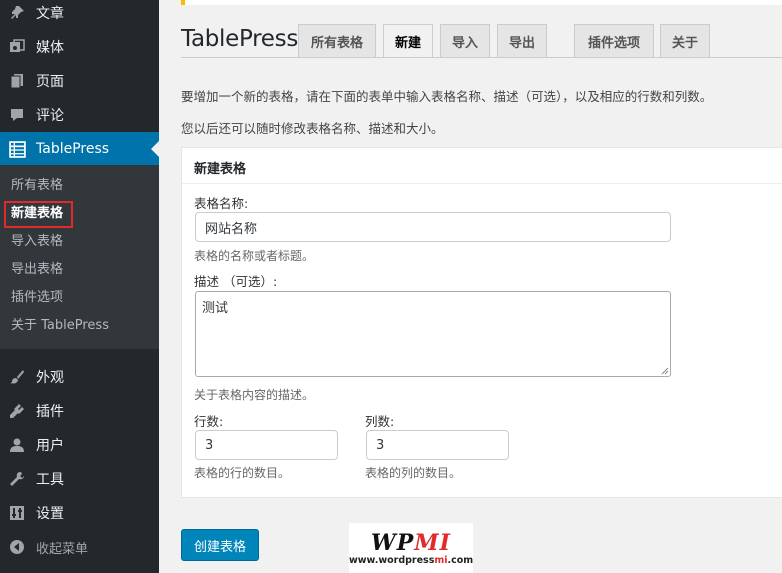 The width and height of the screenshot is (782, 573). Describe the element at coordinates (380, 445) in the screenshot. I see `cols-value: 3` at that location.